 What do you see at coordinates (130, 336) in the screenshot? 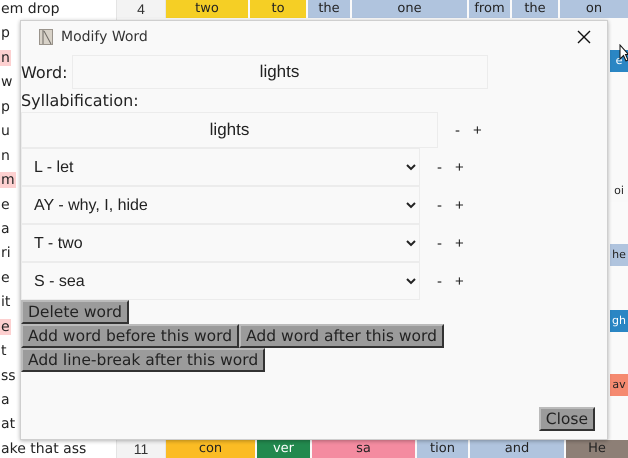
I see `action-button: Add word before this word` at bounding box center [130, 336].